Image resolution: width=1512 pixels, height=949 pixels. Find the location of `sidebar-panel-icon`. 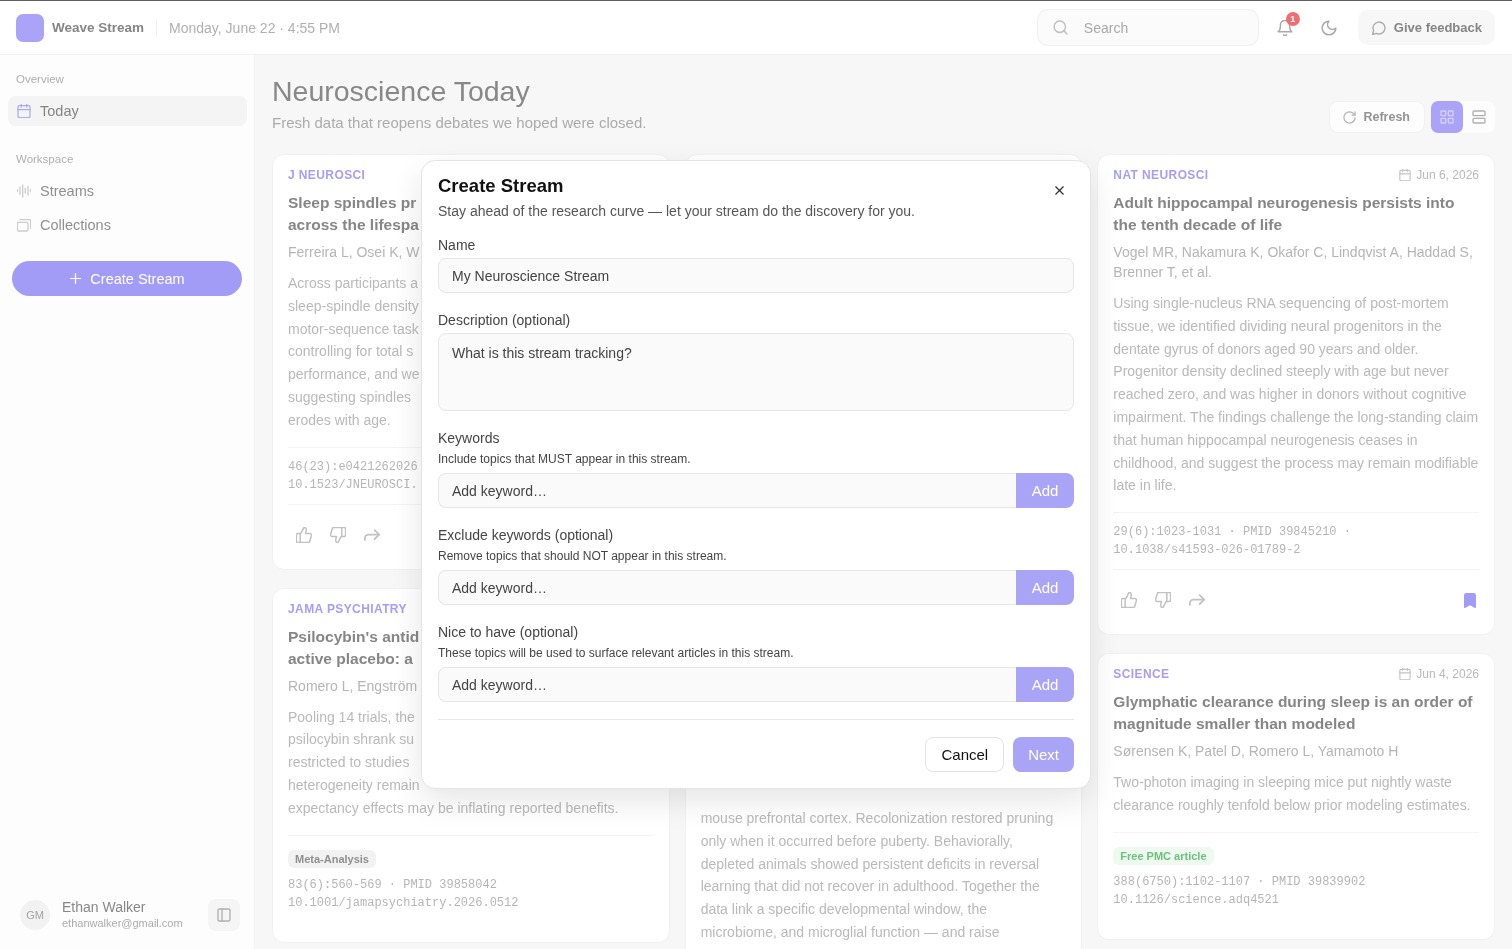

sidebar-panel-icon is located at coordinates (224, 915).